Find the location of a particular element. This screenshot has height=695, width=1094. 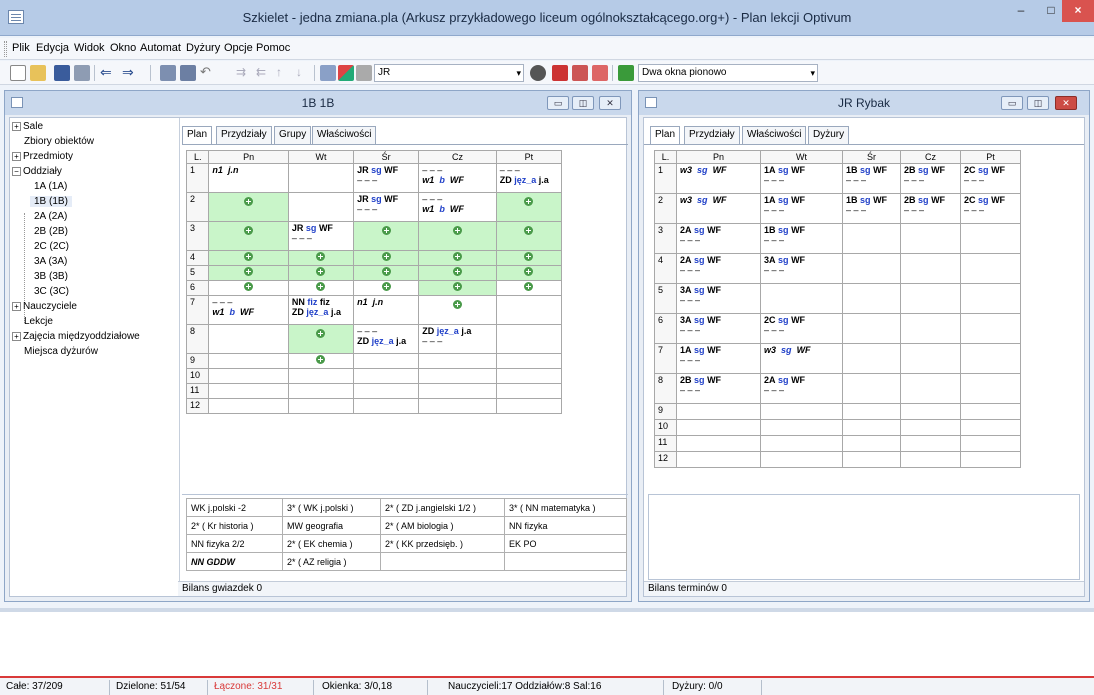

minimize-button: – is located at coordinates (1021, 11).